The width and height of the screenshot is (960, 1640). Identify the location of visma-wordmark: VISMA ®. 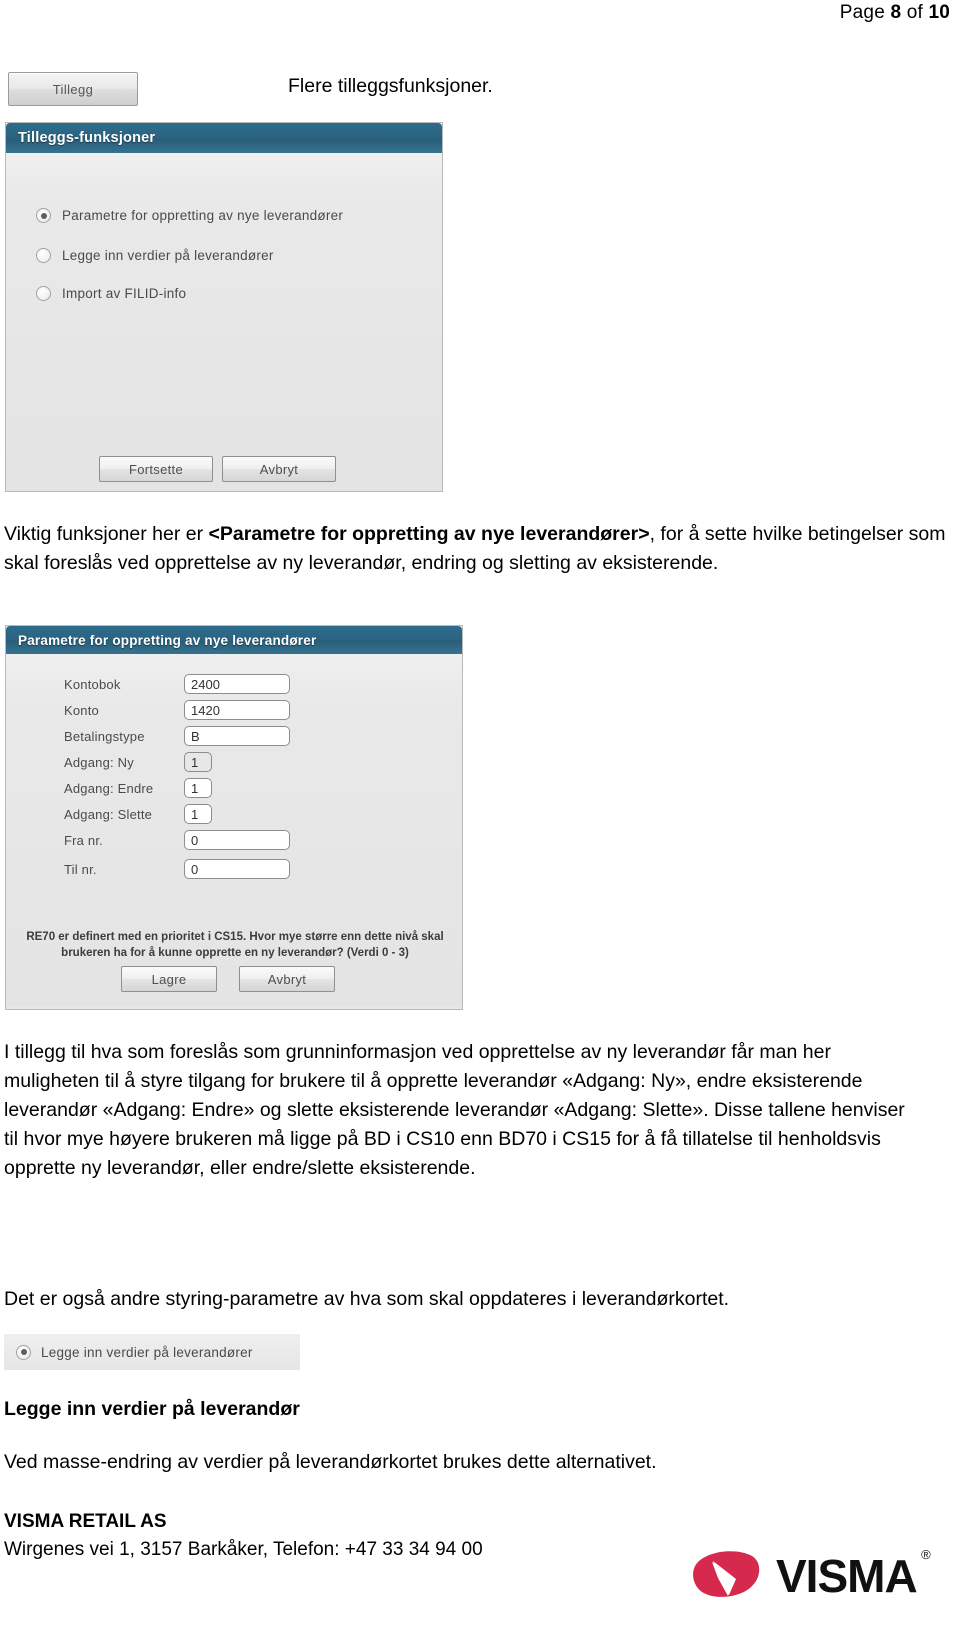
(853, 1575).